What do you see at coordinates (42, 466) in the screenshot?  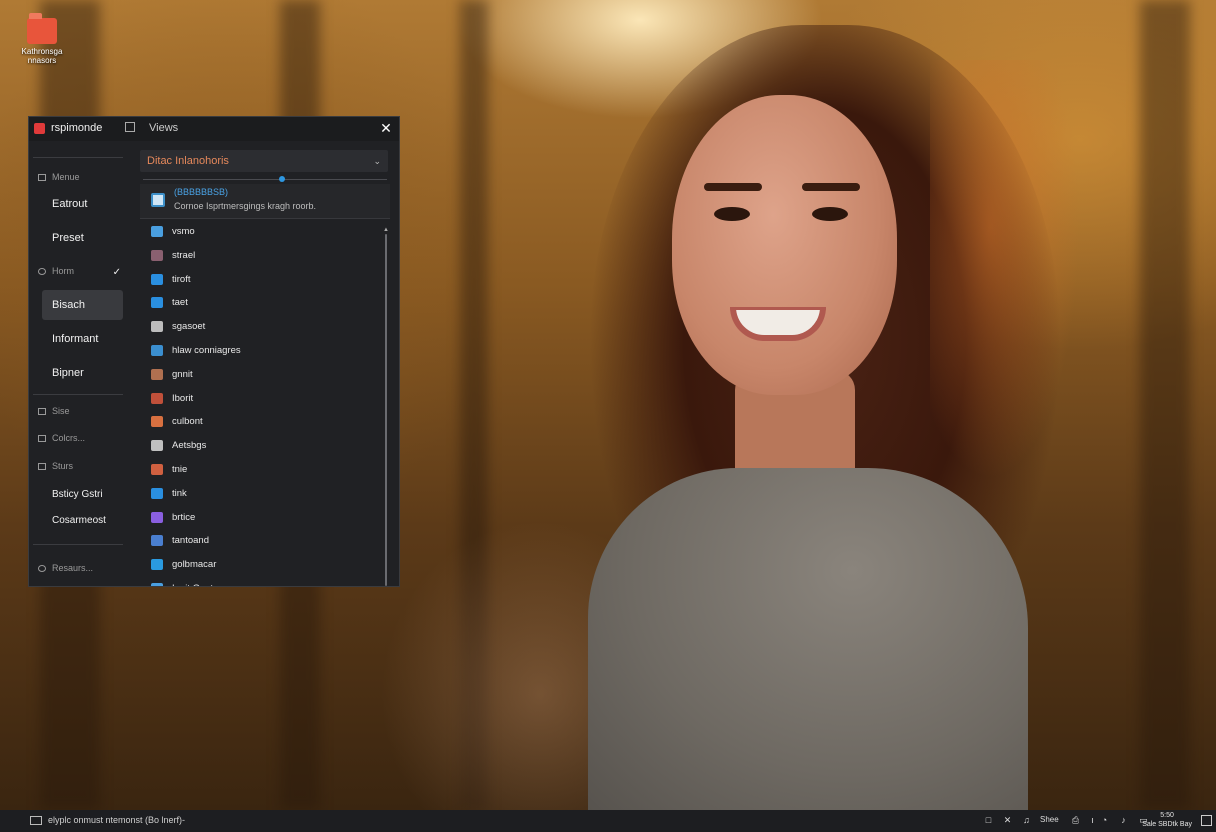 I see `filter-icon` at bounding box center [42, 466].